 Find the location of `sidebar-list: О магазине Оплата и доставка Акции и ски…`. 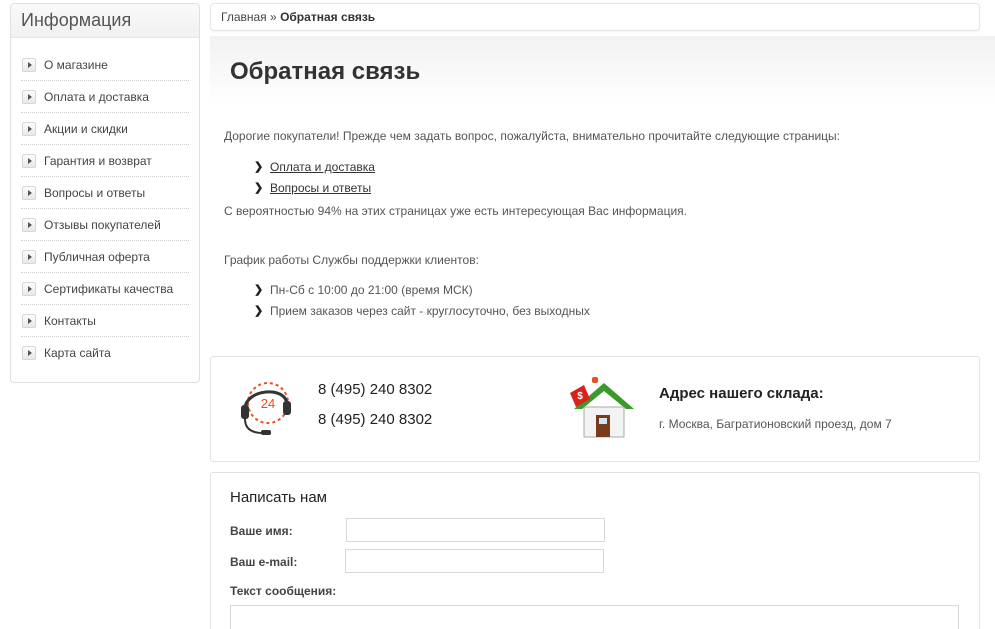

sidebar-list: О магазине Оплата и доставка Акции и ски… is located at coordinates (105, 203).